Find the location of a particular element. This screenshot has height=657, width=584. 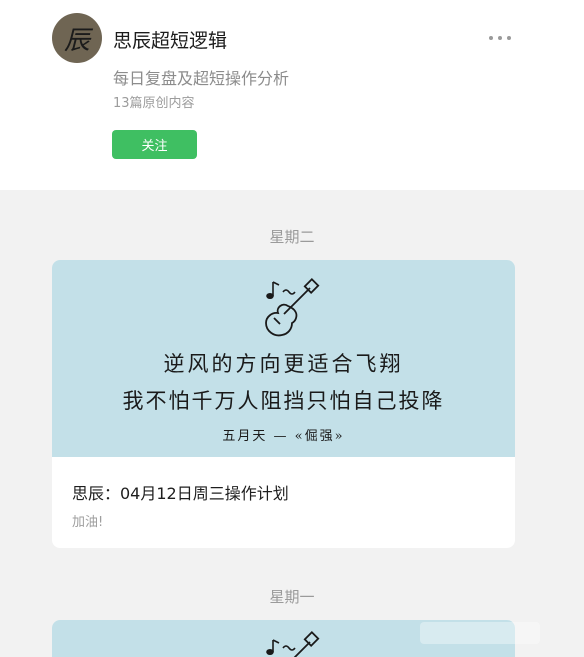

cover-quote-line: 逆风的方向更适合飞翔 is located at coordinates (283, 364).